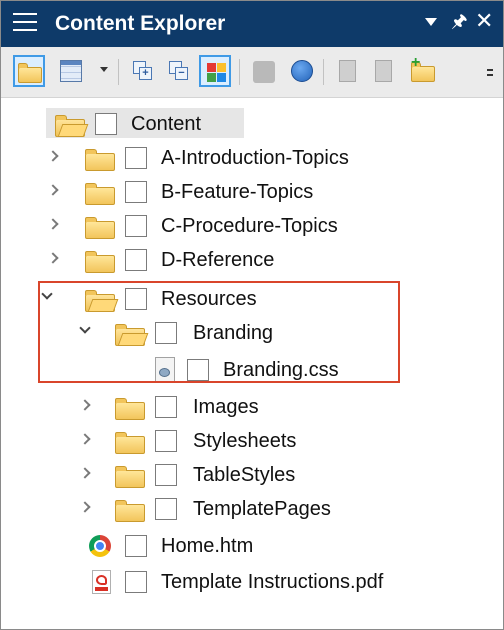 Image resolution: width=504 pixels, height=630 pixels. I want to click on grid-view-icon, so click(71, 71).